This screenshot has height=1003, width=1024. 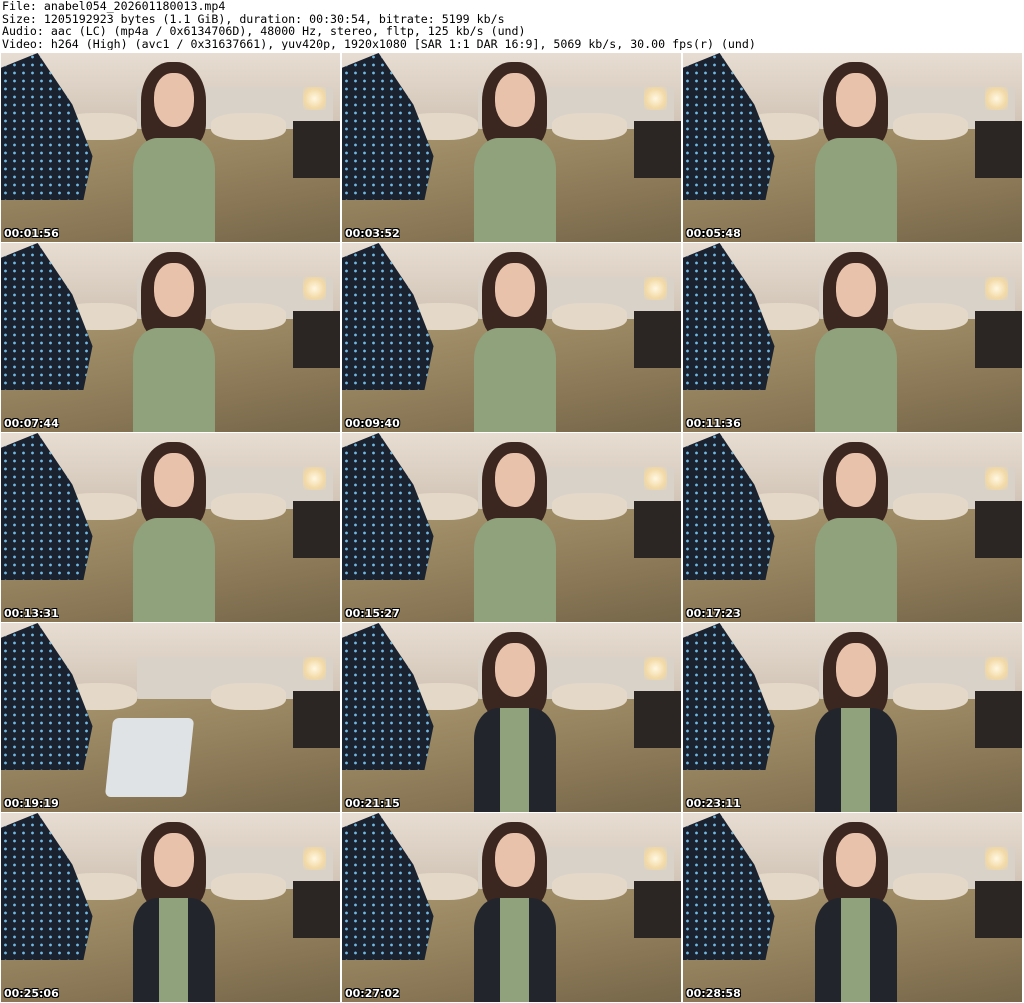 I want to click on video-thumbnail: 00:05:48, so click(x=852, y=147).